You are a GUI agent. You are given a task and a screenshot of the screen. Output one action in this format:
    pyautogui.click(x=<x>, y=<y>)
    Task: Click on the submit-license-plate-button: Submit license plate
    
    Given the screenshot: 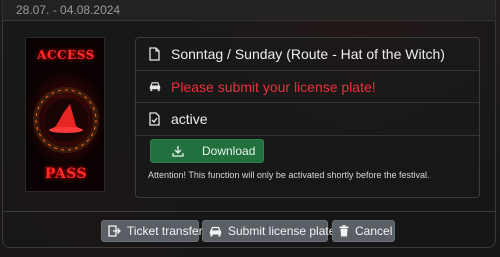 What is the action you would take?
    pyautogui.click(x=268, y=231)
    